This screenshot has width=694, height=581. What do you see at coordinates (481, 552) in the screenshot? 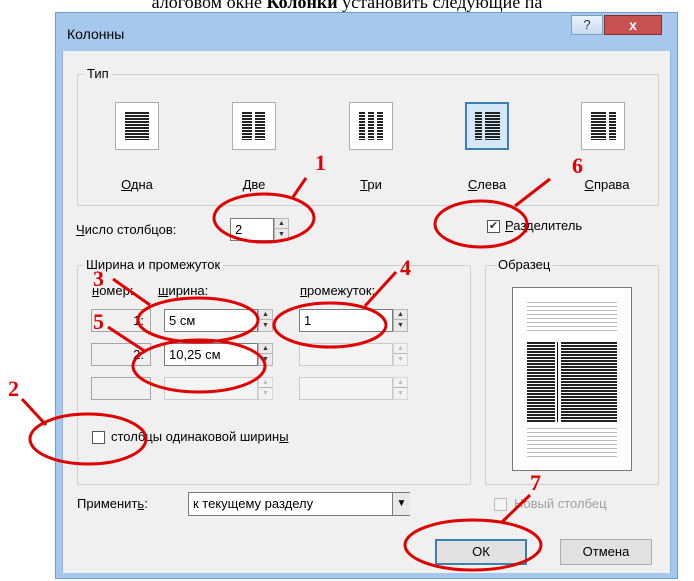
I see `ok-button: ОК` at bounding box center [481, 552].